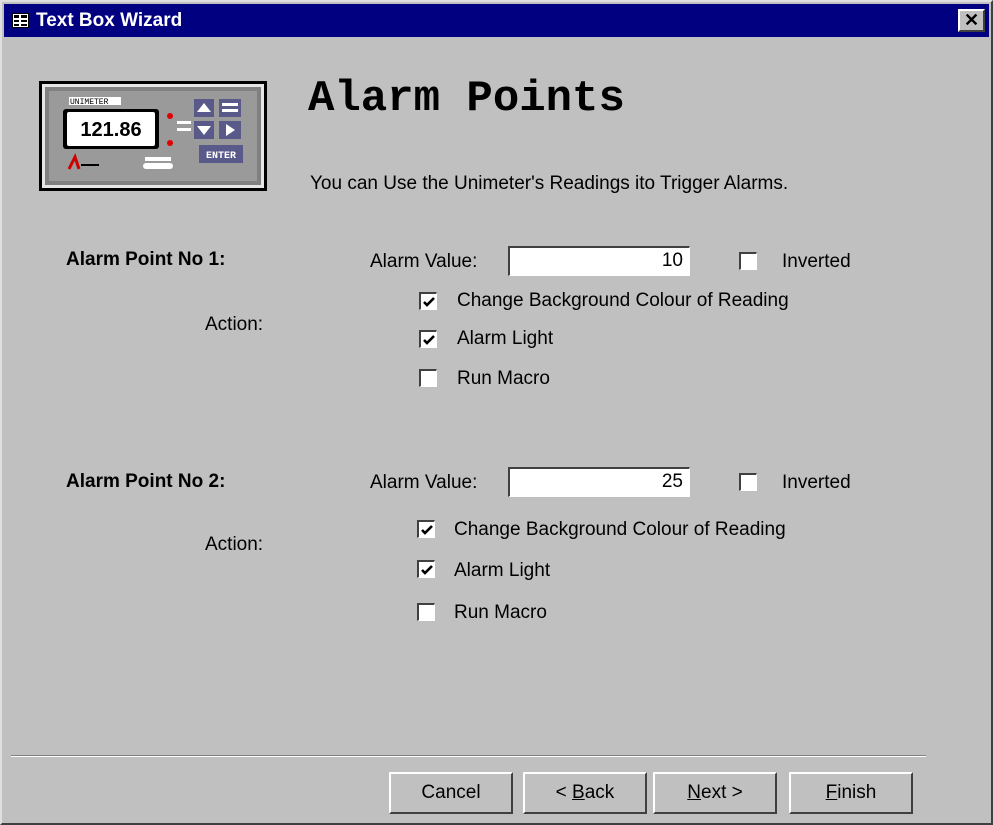  Describe the element at coordinates (468, 756) in the screenshot. I see `footer-separator` at that location.